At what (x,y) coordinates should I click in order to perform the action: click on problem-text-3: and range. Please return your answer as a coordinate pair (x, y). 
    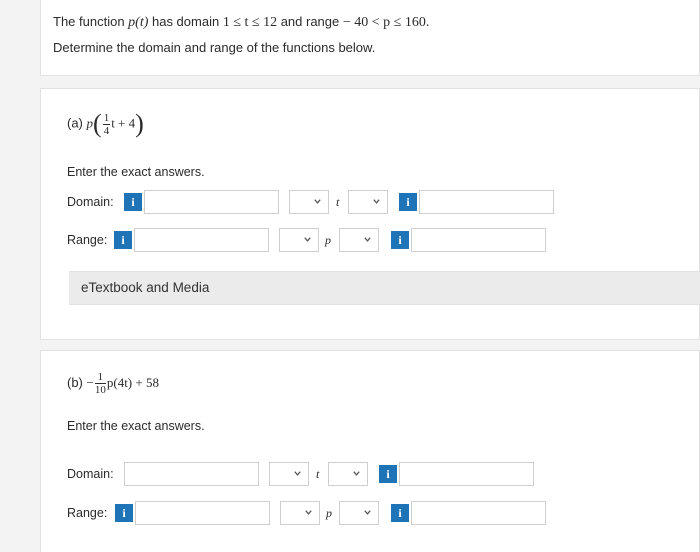
    Looking at the image, I should click on (310, 21).